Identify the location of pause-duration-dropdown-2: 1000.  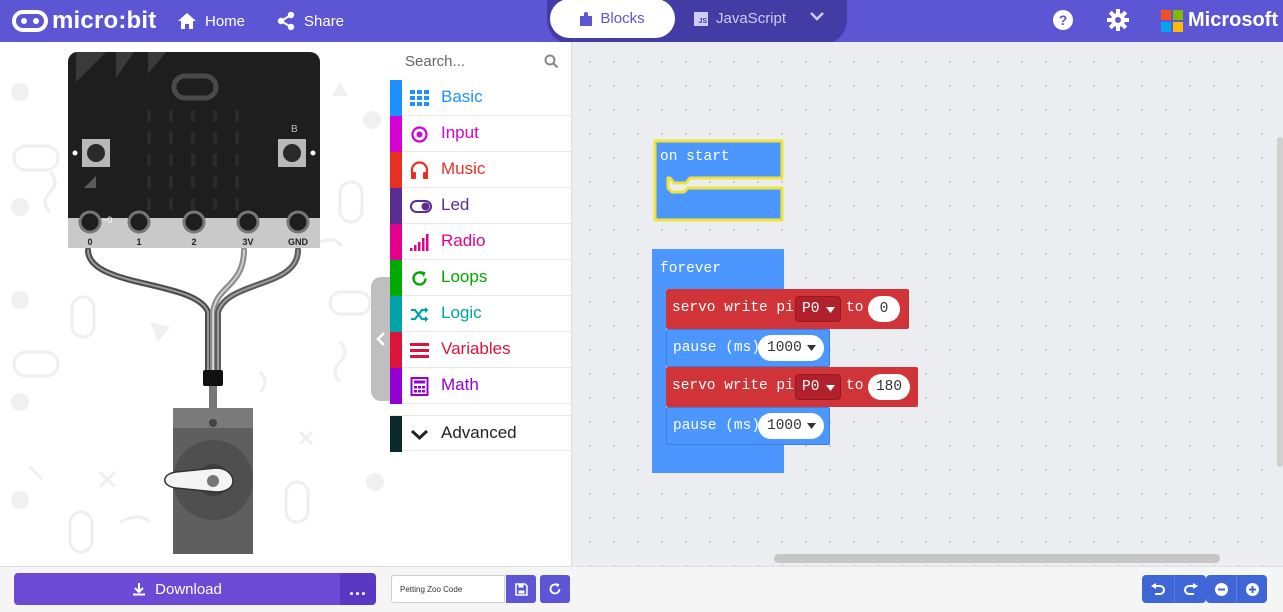
(791, 426).